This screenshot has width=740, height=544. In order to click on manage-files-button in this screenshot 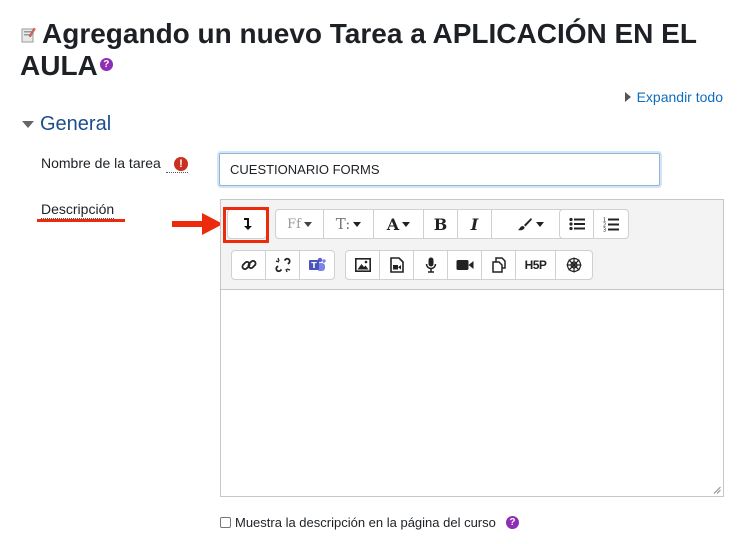, I will do `click(499, 265)`.